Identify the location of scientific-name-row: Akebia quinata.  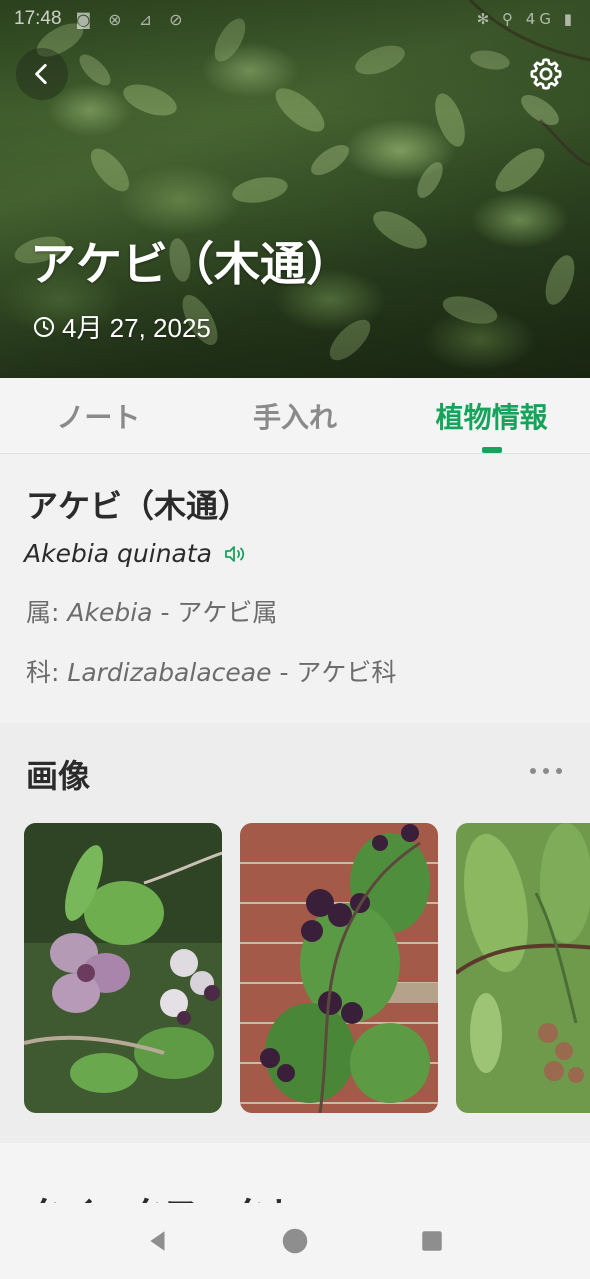
(136, 553).